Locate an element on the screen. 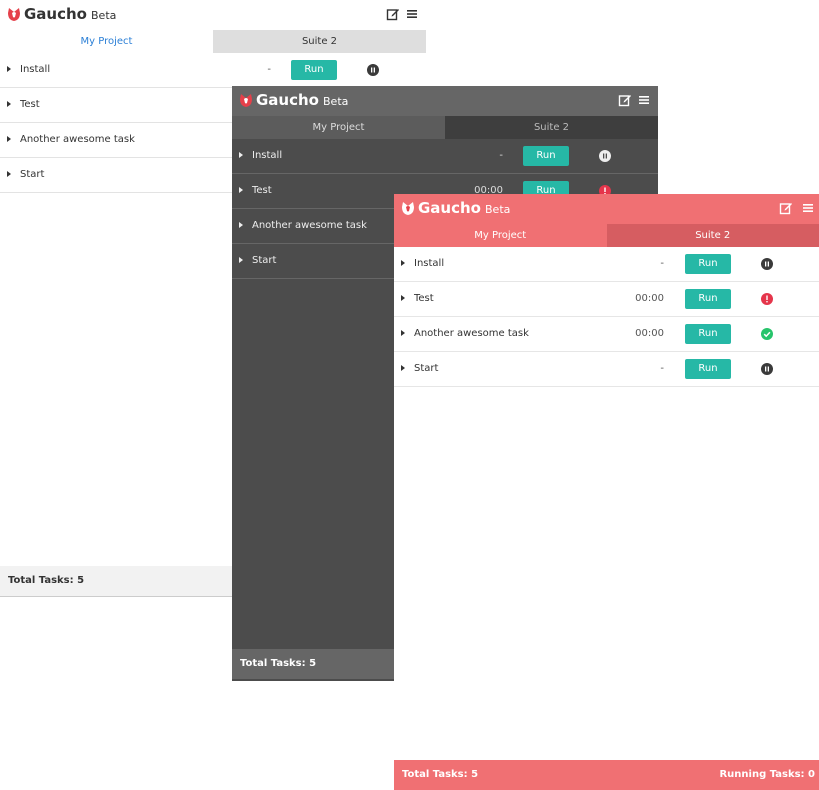 The height and width of the screenshot is (790, 819). success-icon is located at coordinates (767, 334).